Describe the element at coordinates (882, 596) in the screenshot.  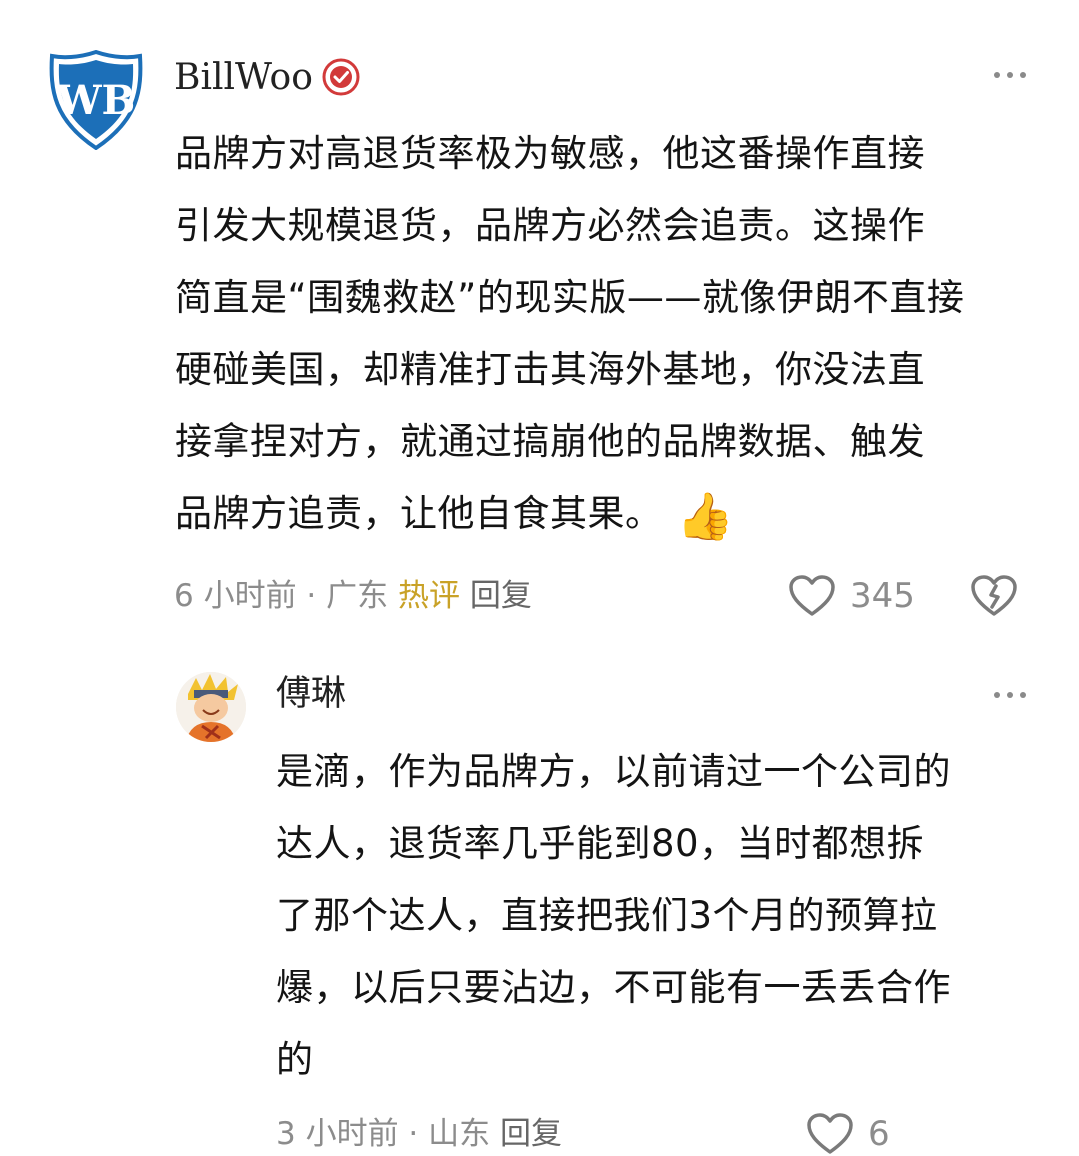
I see `like-count: 345` at that location.